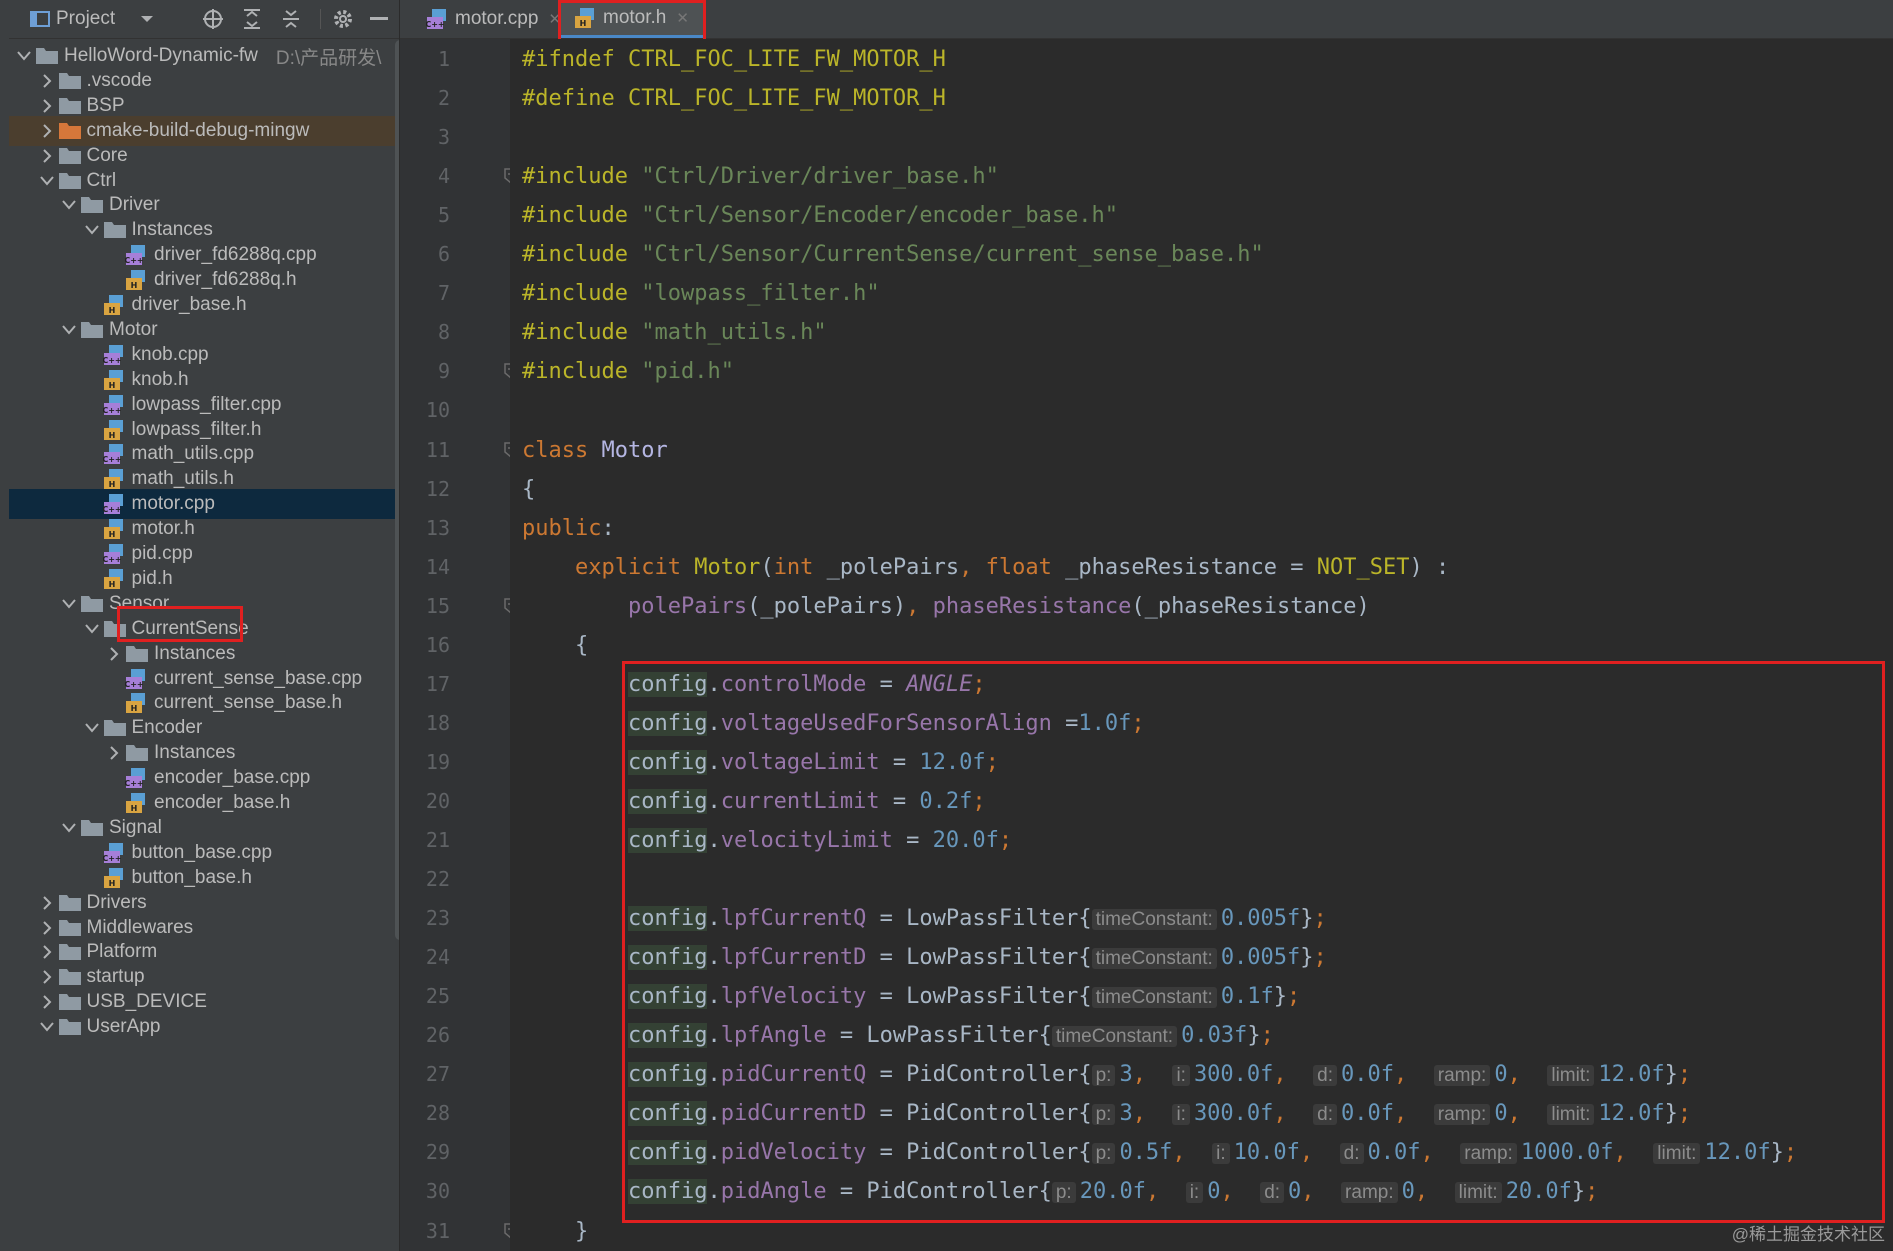 This screenshot has height=1251, width=1893. I want to click on expand-all-icon, so click(252, 19).